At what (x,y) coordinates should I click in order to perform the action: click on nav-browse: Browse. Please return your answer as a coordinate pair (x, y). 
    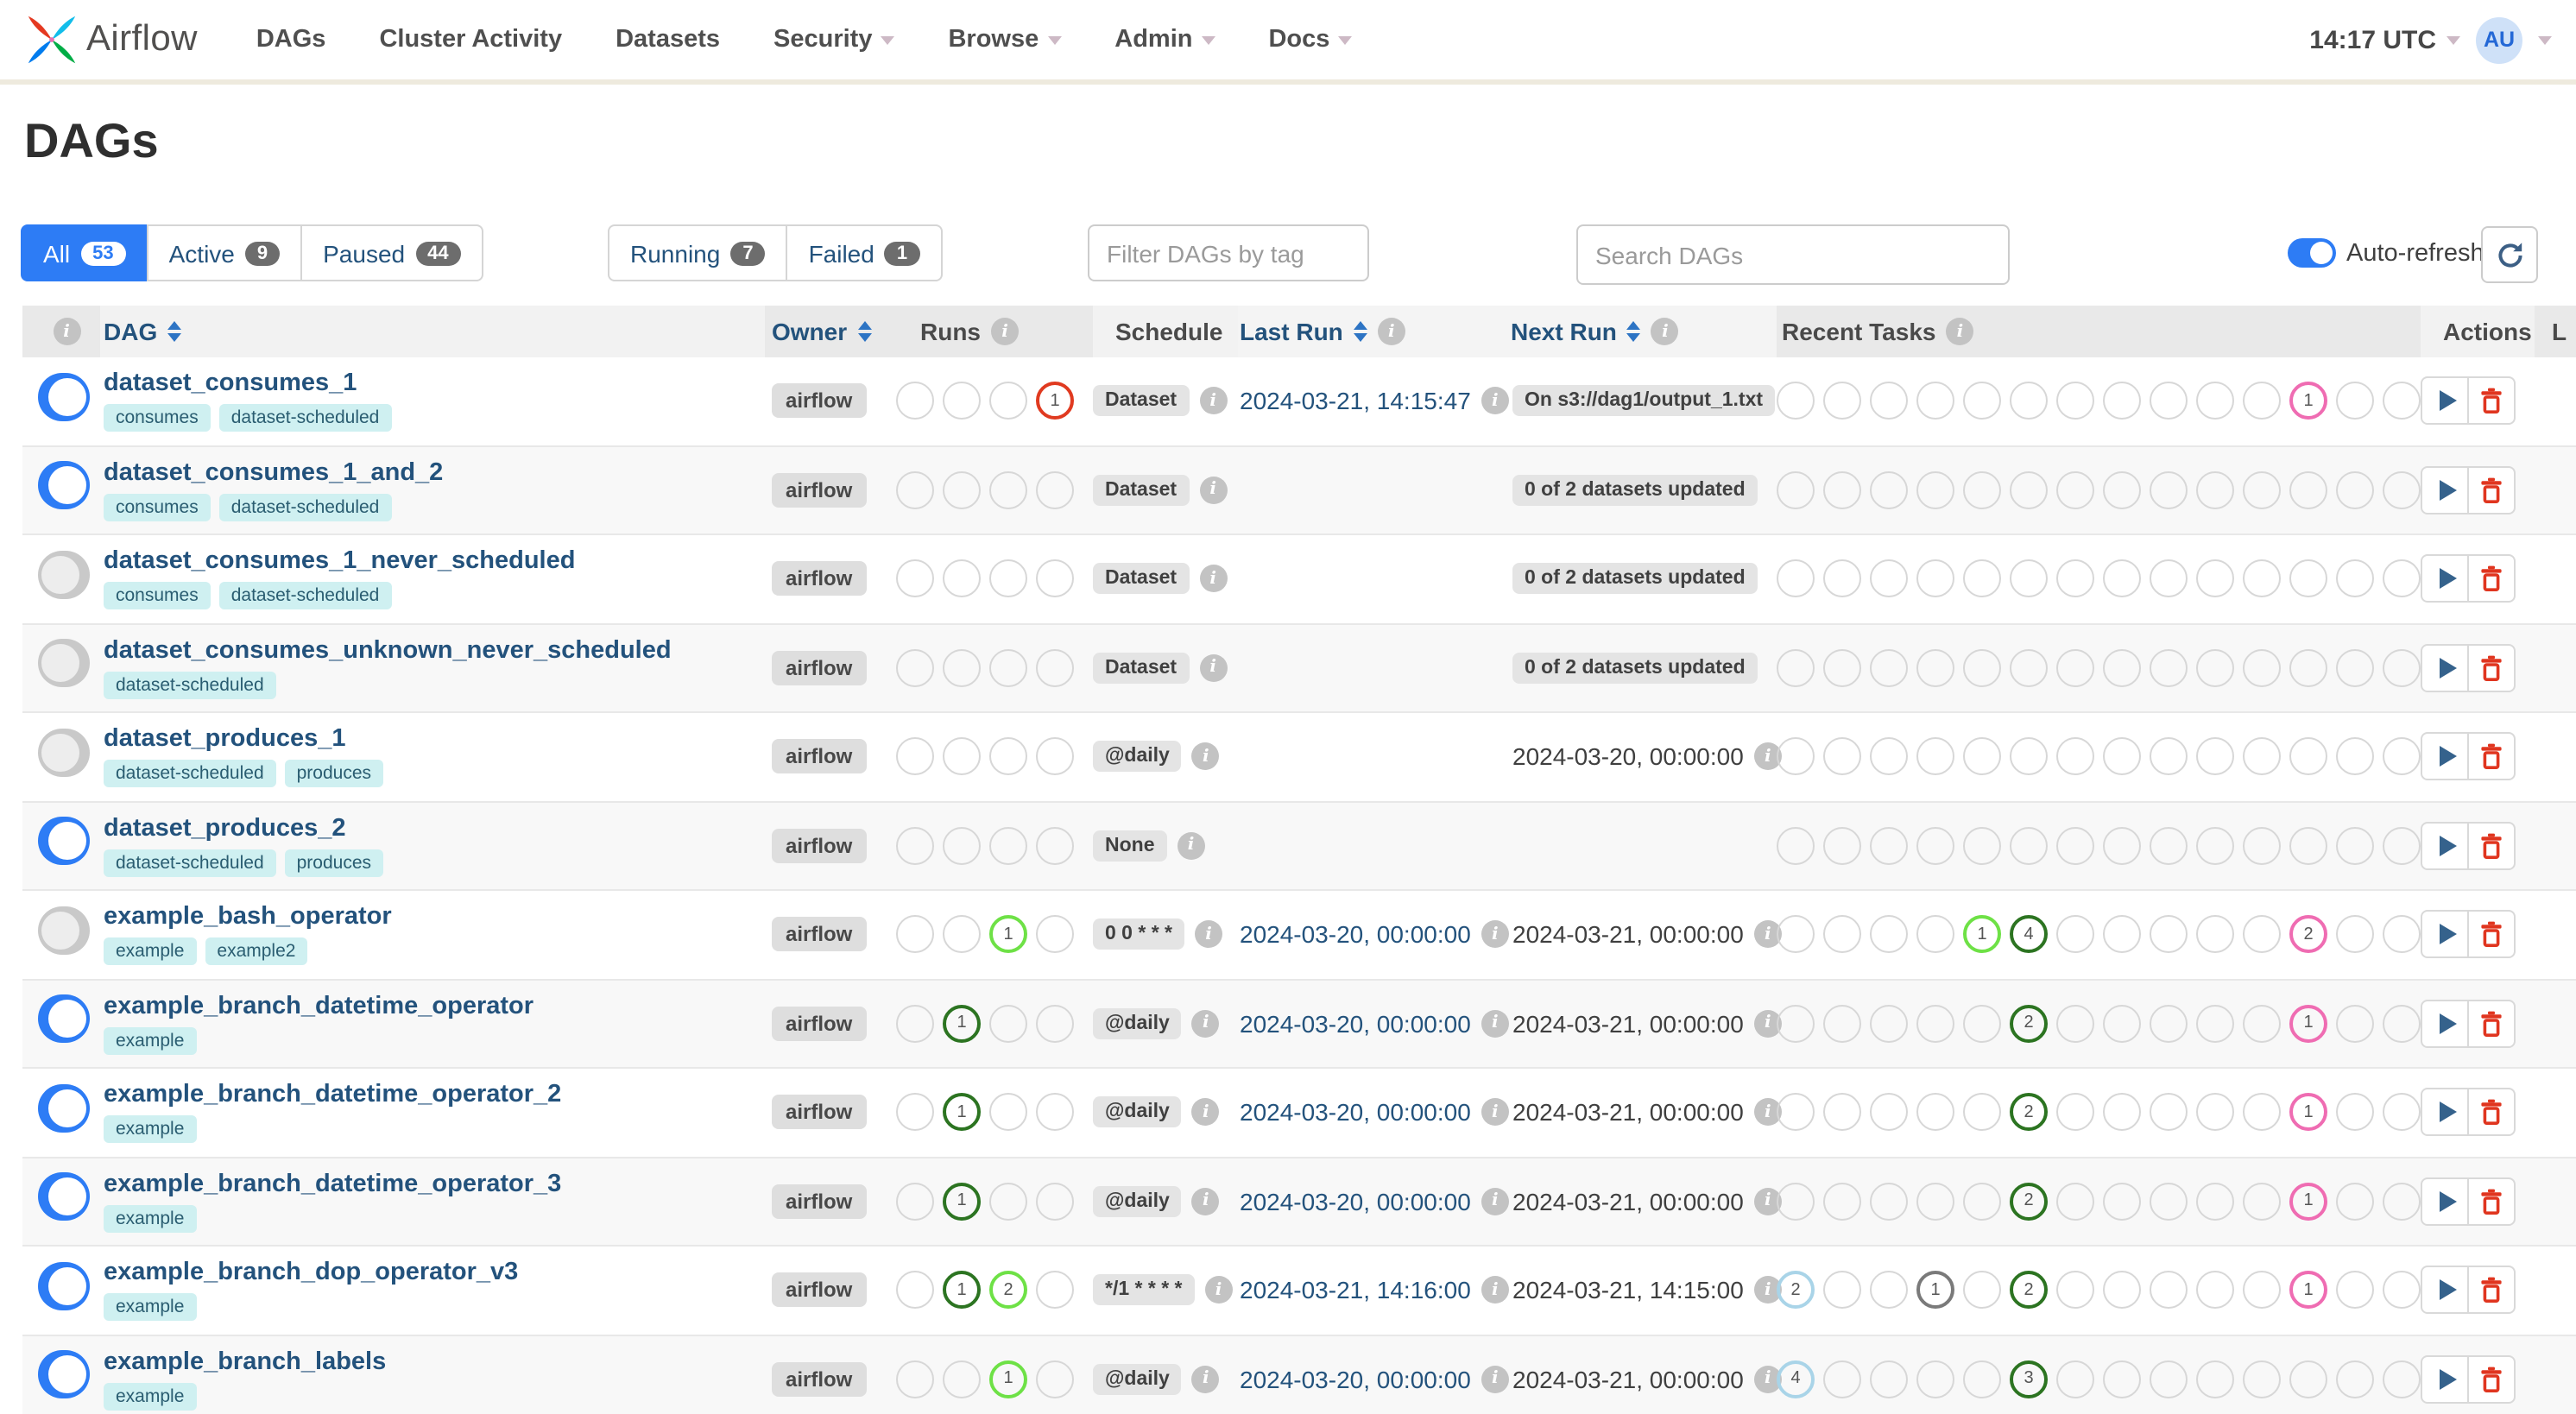
    Looking at the image, I should click on (1005, 40).